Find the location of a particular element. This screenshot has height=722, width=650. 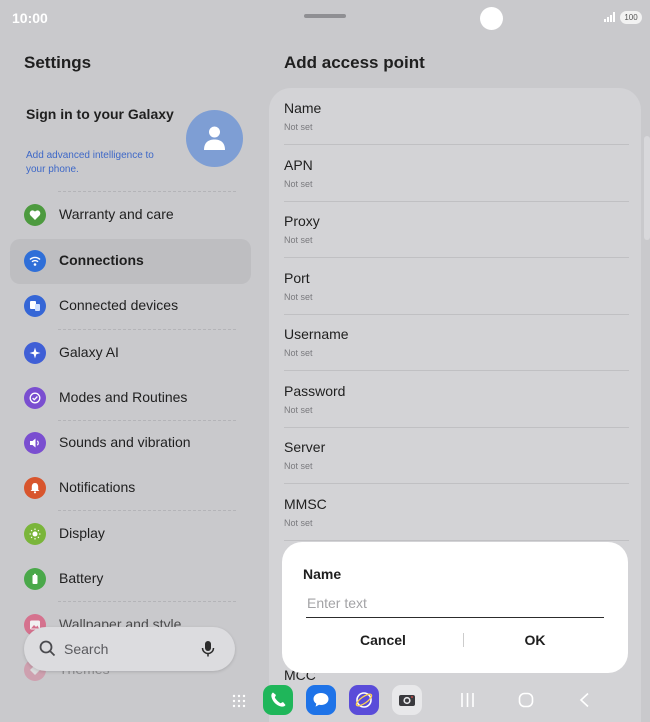

avatar is located at coordinates (214, 138).